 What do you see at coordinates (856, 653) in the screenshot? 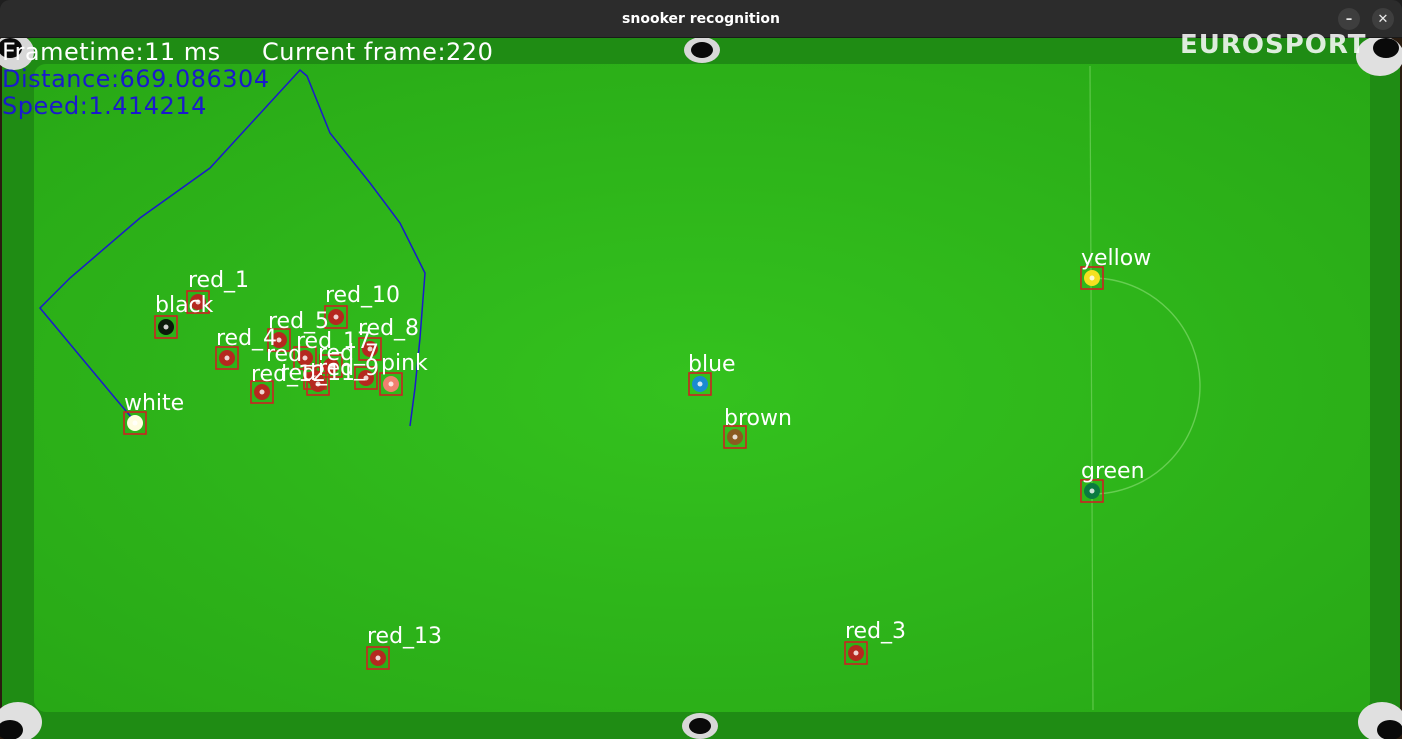
I see `ball-red_3-highlight` at bounding box center [856, 653].